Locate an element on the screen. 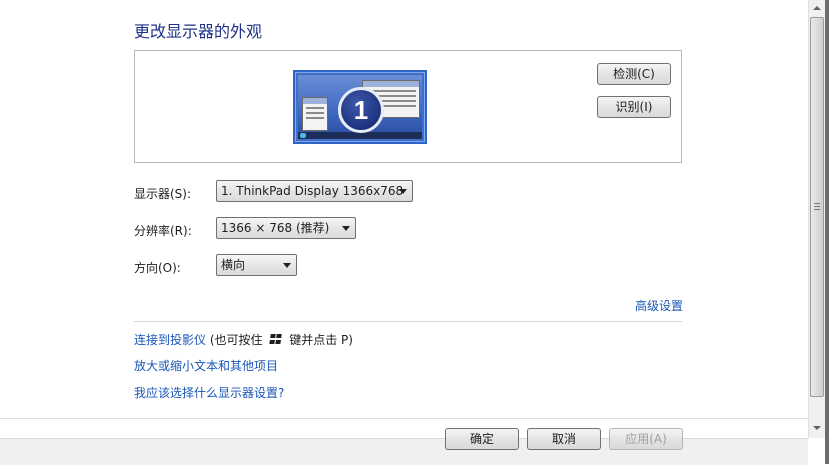 The width and height of the screenshot is (829, 465). orientation-label: 方向(O): is located at coordinates (157, 268).